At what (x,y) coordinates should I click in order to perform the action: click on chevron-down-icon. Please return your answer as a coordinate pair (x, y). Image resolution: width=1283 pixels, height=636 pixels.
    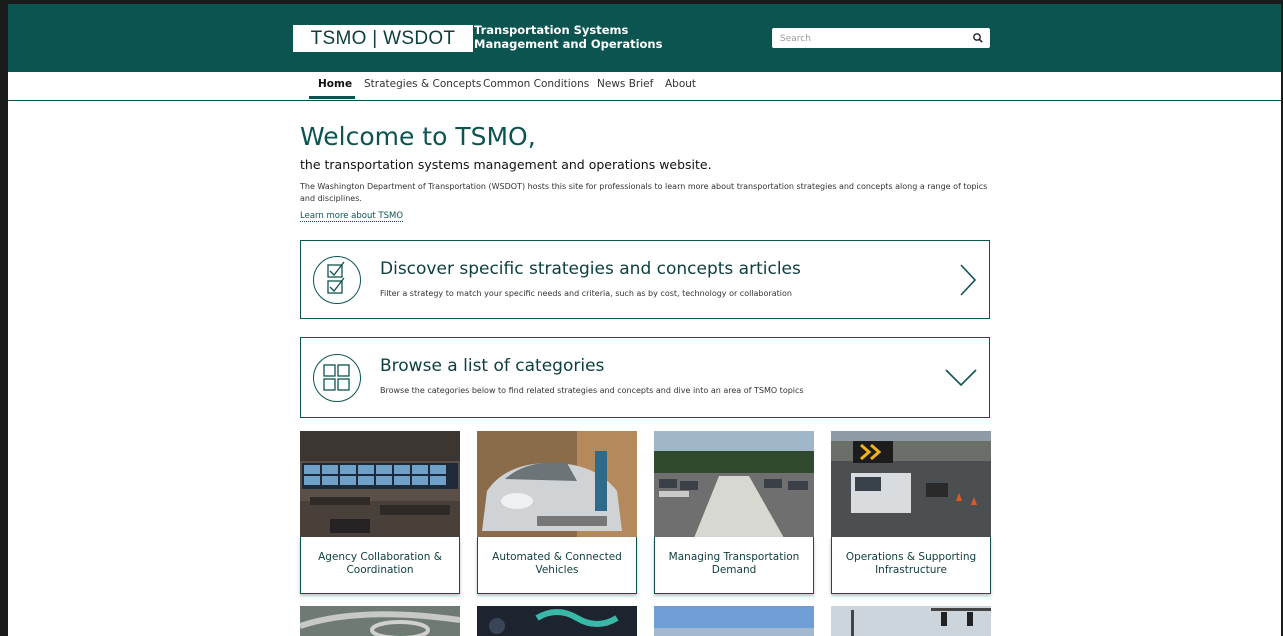
    Looking at the image, I should click on (961, 378).